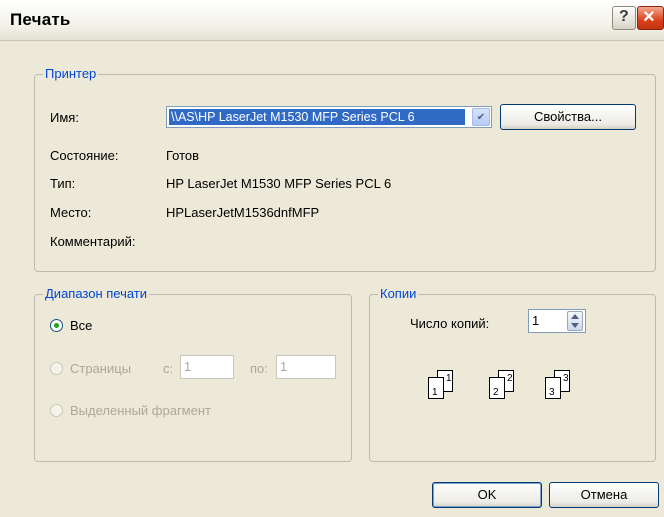 The width and height of the screenshot is (664, 517). I want to click on printer-name-value: \\AS\HP LaserJet M1530 MFP Series PCL 6, so click(317, 117).